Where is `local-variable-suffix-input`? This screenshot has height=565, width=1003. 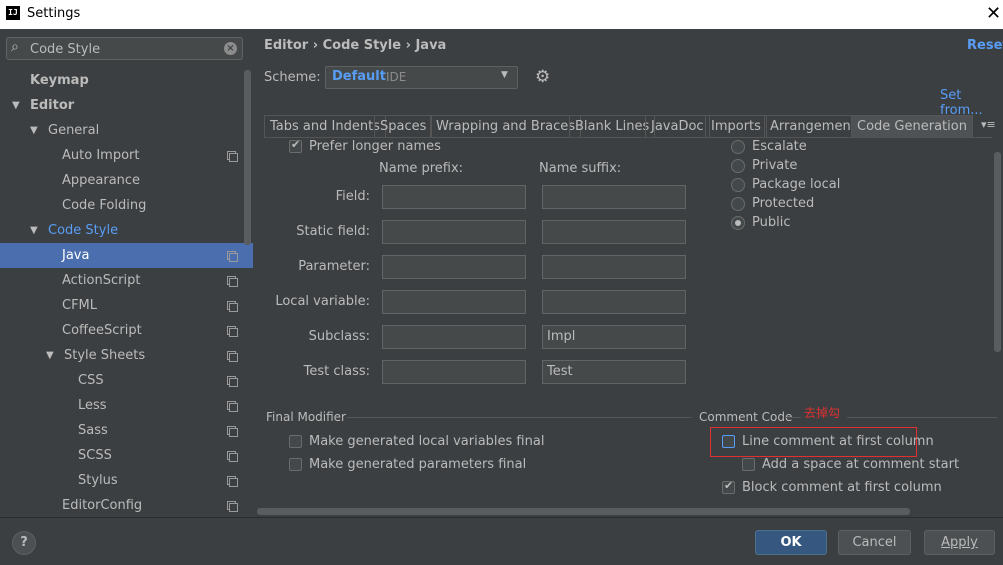 local-variable-suffix-input is located at coordinates (614, 302).